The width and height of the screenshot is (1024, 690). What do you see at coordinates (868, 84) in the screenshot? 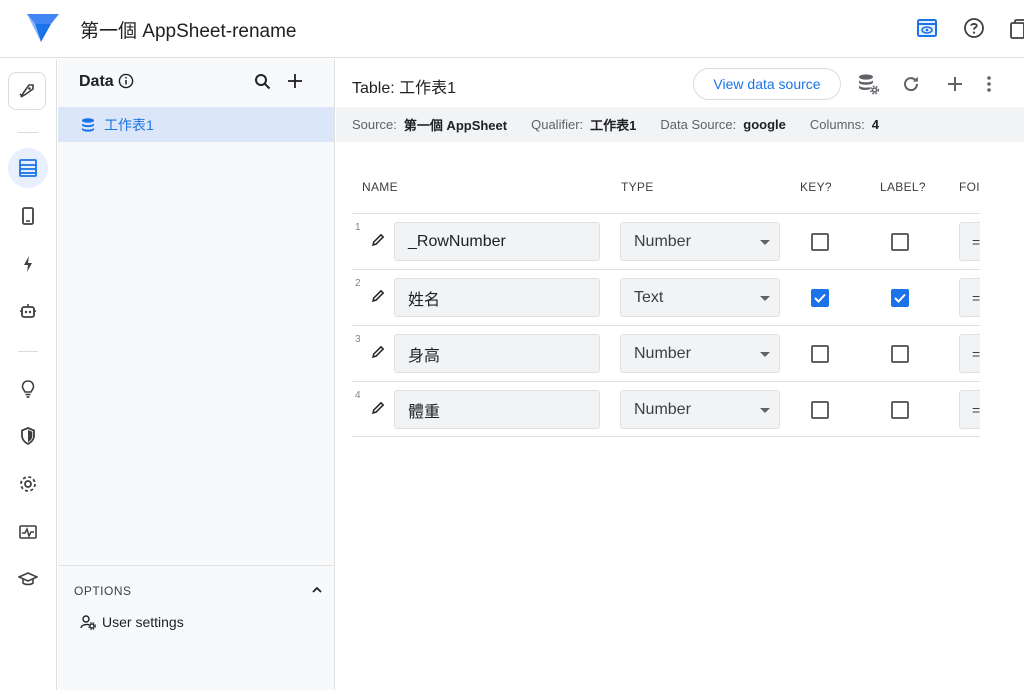
I see `database-settings-icon` at bounding box center [868, 84].